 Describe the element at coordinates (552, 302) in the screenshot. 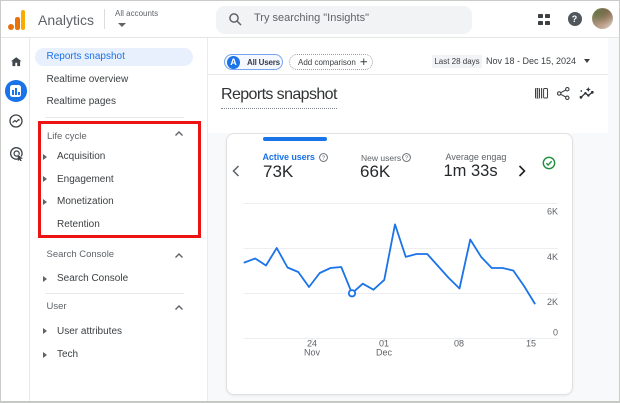

I see `svg-text: 2K` at that location.